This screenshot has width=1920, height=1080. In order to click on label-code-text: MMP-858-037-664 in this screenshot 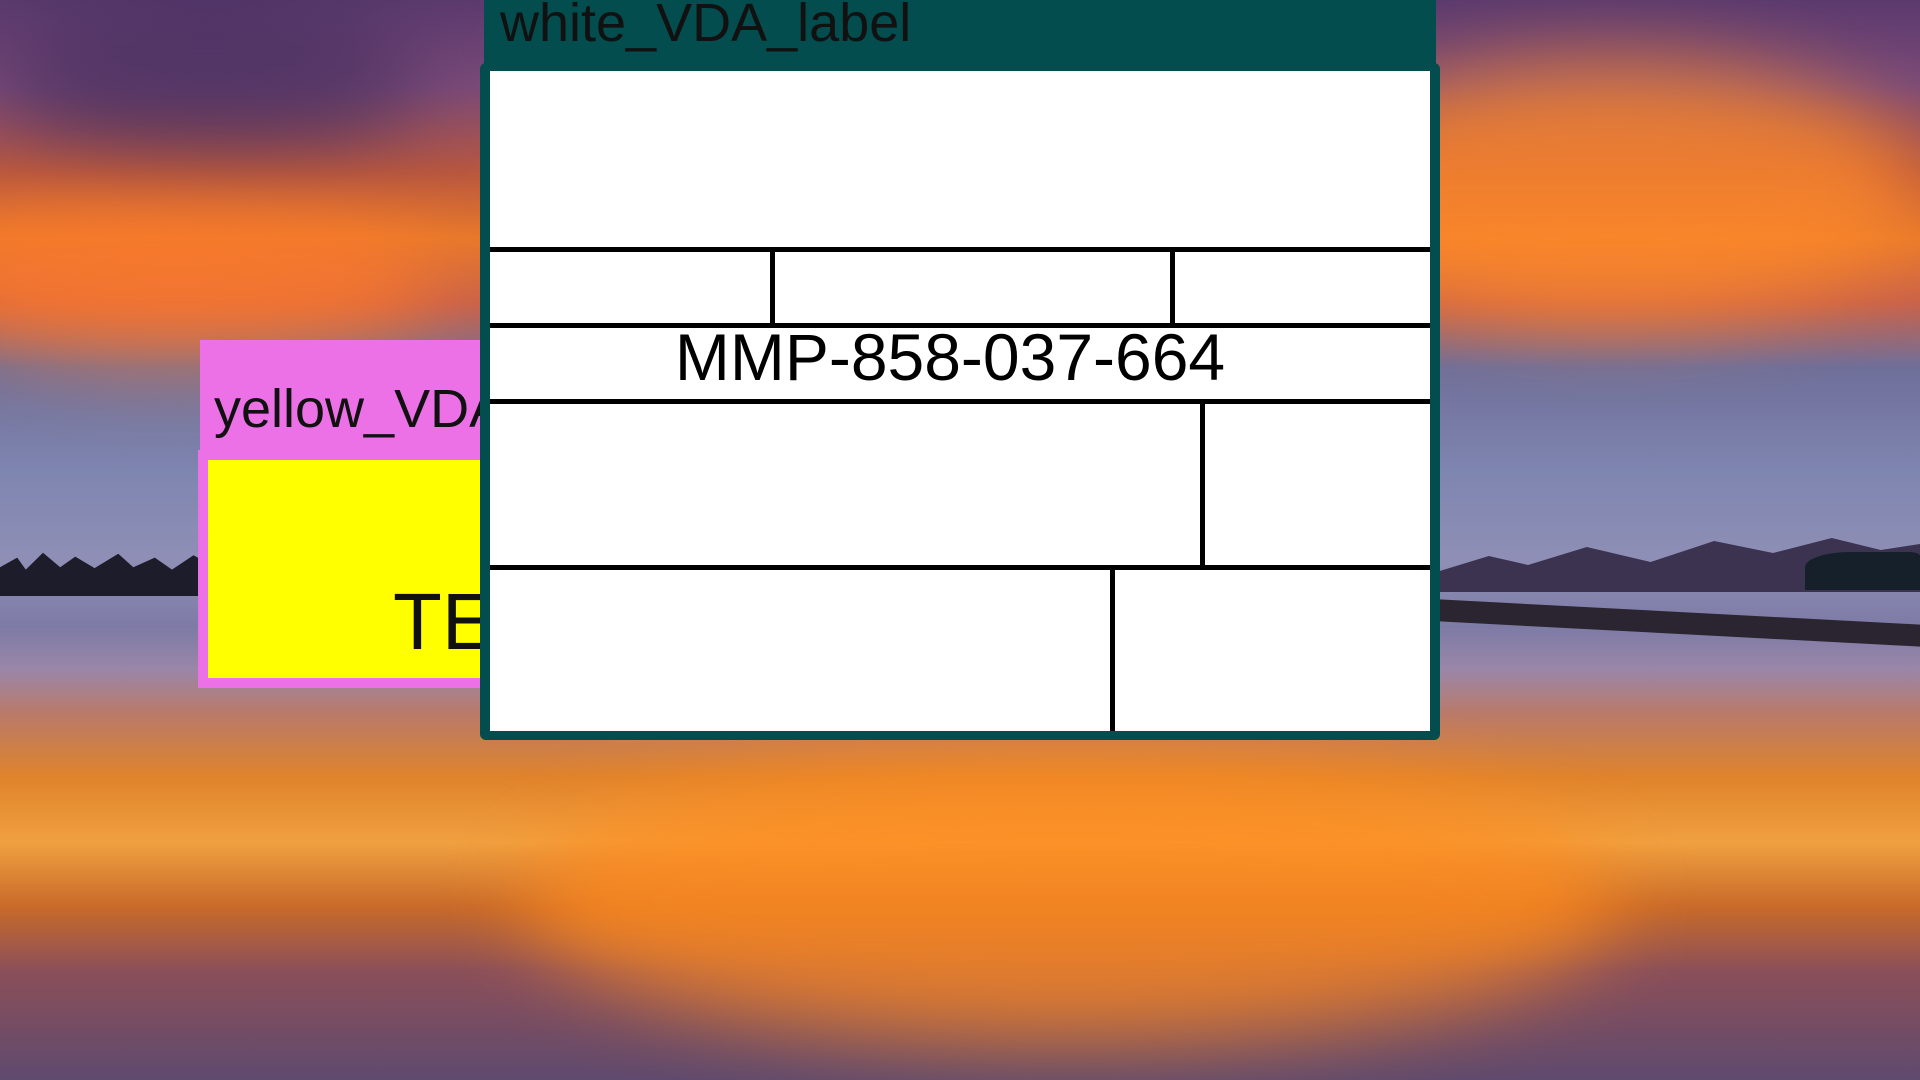, I will do `click(950, 357)`.